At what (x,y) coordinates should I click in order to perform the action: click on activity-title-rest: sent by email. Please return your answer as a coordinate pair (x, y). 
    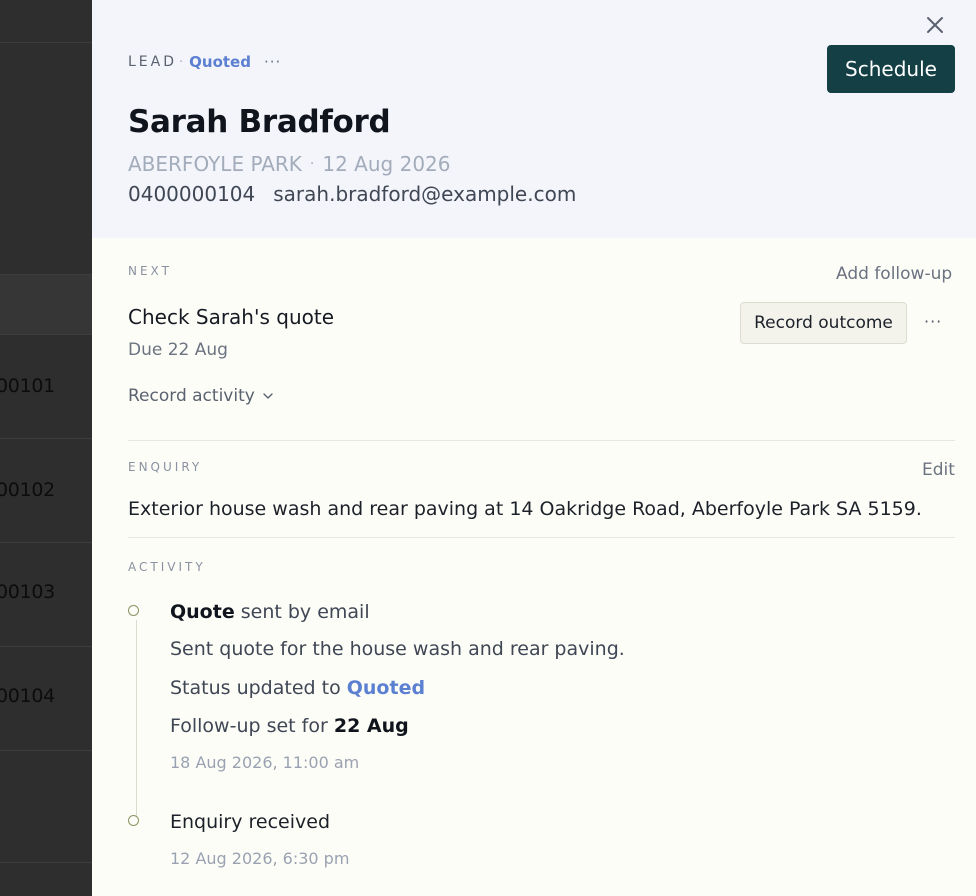
    Looking at the image, I should click on (302, 612).